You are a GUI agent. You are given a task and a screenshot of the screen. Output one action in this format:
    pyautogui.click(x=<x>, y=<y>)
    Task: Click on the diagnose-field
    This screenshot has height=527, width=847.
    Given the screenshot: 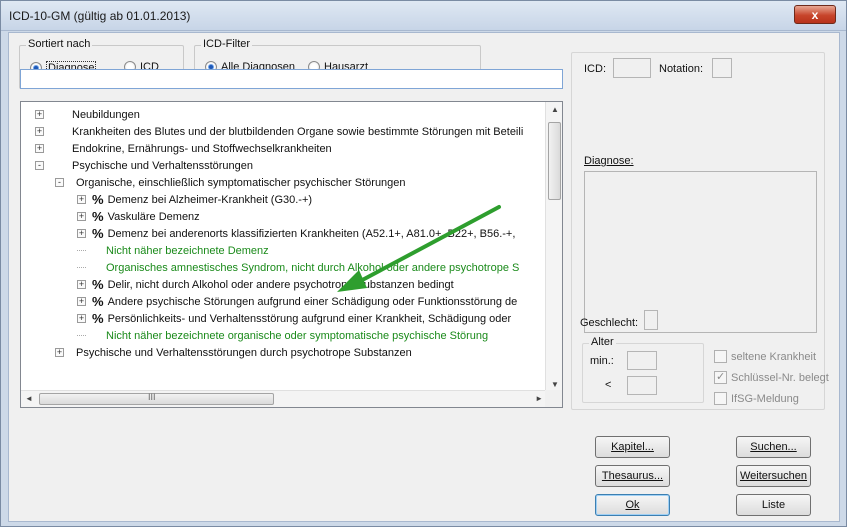 What is the action you would take?
    pyautogui.click(x=700, y=252)
    